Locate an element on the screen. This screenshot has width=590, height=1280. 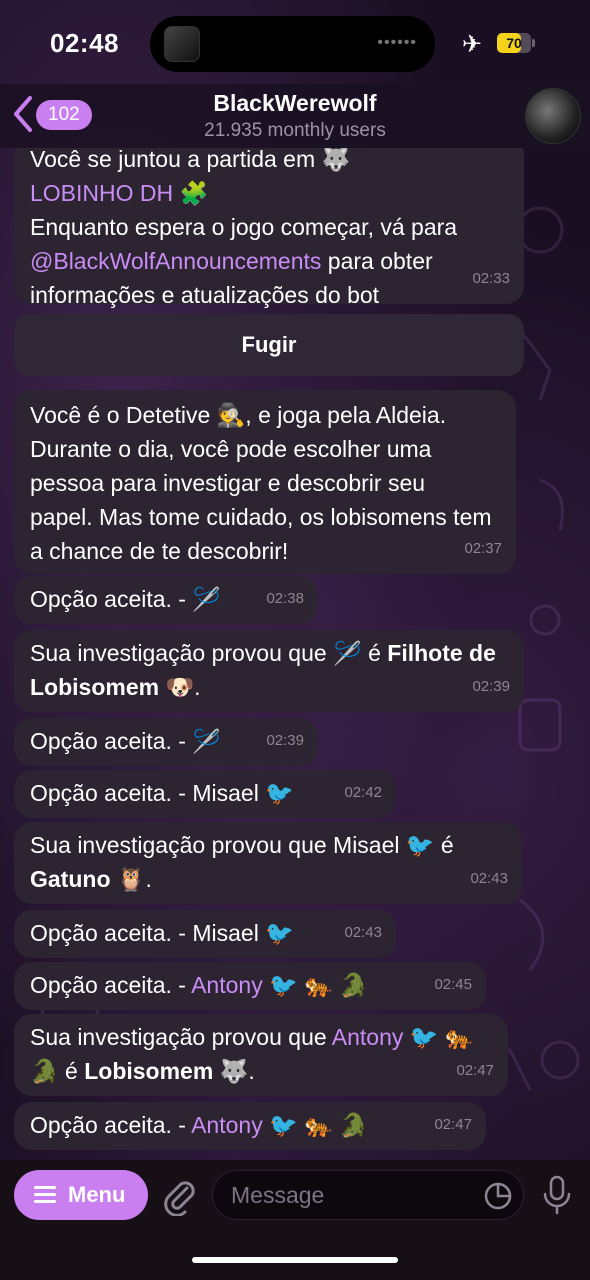
message-time: 02:37 is located at coordinates (483, 548).